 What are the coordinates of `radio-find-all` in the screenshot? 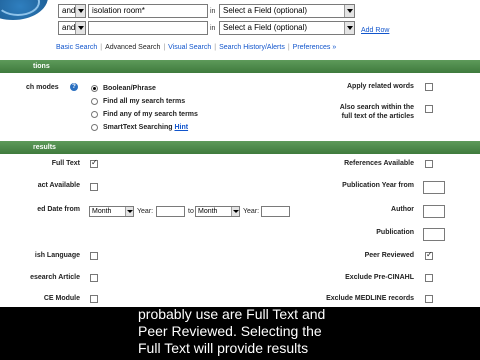 It's located at (94, 101).